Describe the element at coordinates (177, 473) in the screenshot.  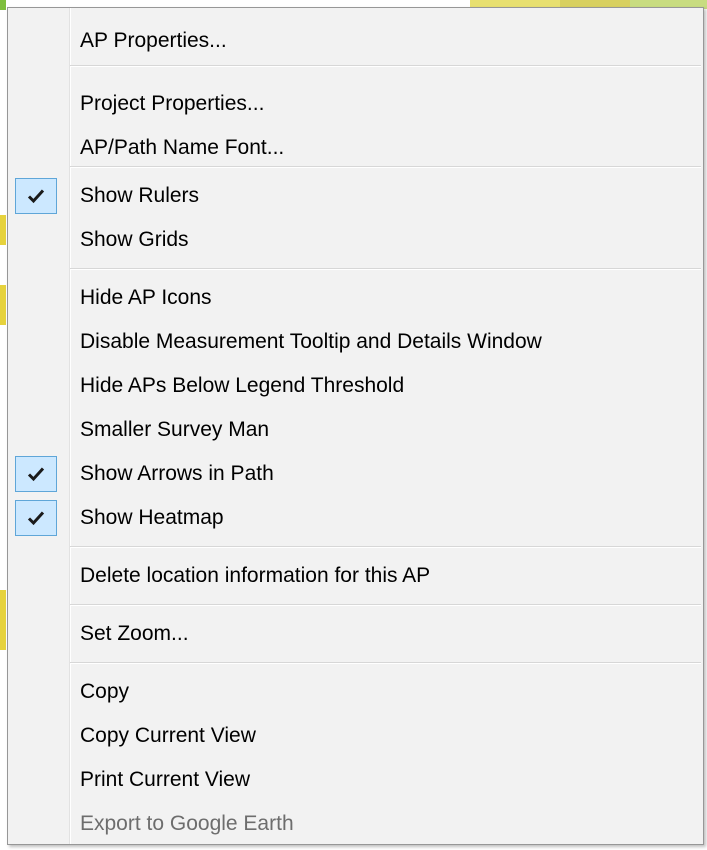
I see `menu-item-label: Show Arrows in Path` at that location.